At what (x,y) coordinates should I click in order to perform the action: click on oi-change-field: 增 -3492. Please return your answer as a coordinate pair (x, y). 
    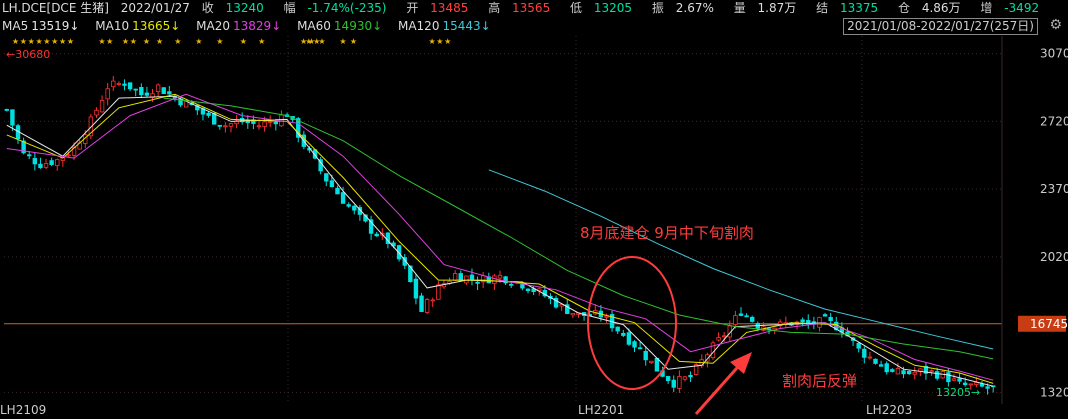
    Looking at the image, I should click on (1013, 8).